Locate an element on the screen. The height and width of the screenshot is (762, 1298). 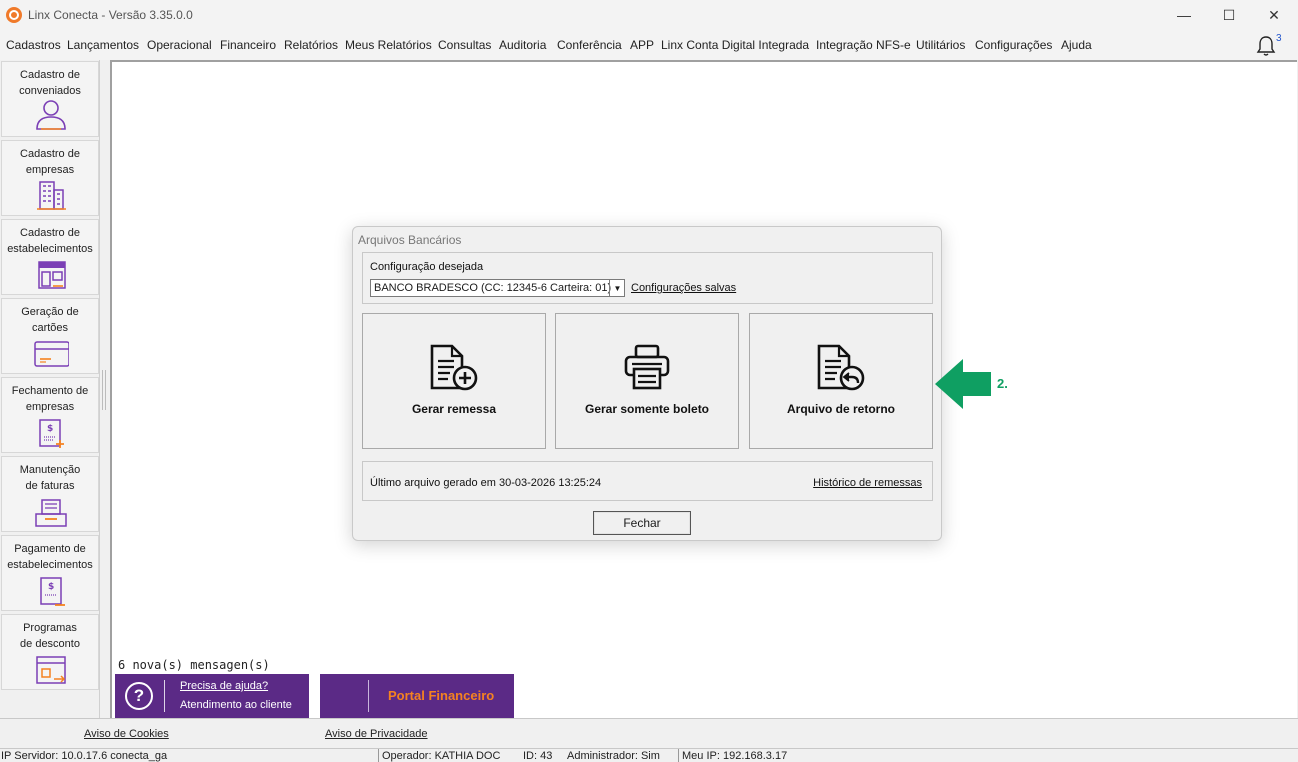
operator: Operador: KATHIA DOC is located at coordinates (441, 756).